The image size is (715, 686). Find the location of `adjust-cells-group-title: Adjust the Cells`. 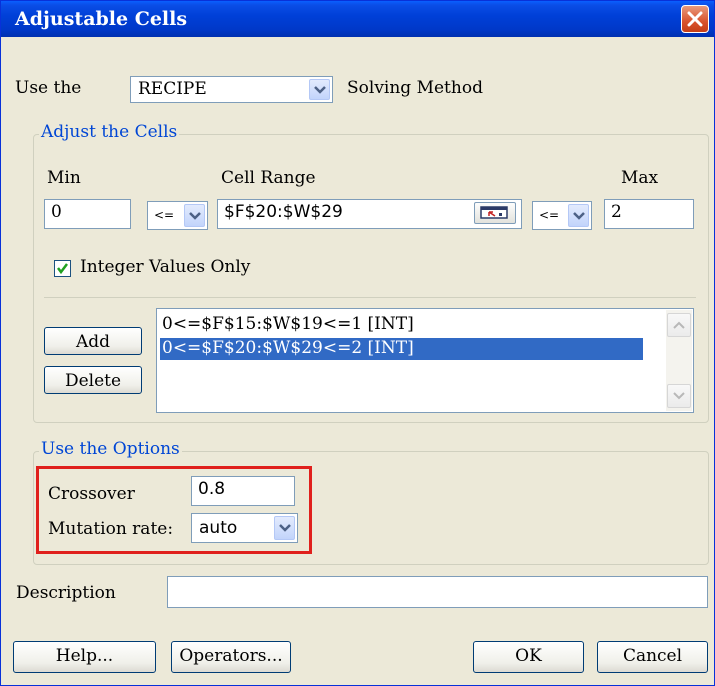

adjust-cells-group-title: Adjust the Cells is located at coordinates (109, 132).